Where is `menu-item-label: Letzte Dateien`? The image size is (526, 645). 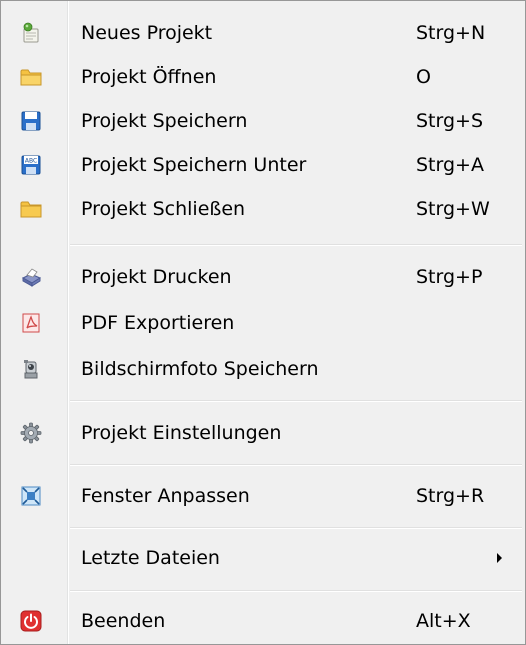 menu-item-label: Letzte Dateien is located at coordinates (150, 558).